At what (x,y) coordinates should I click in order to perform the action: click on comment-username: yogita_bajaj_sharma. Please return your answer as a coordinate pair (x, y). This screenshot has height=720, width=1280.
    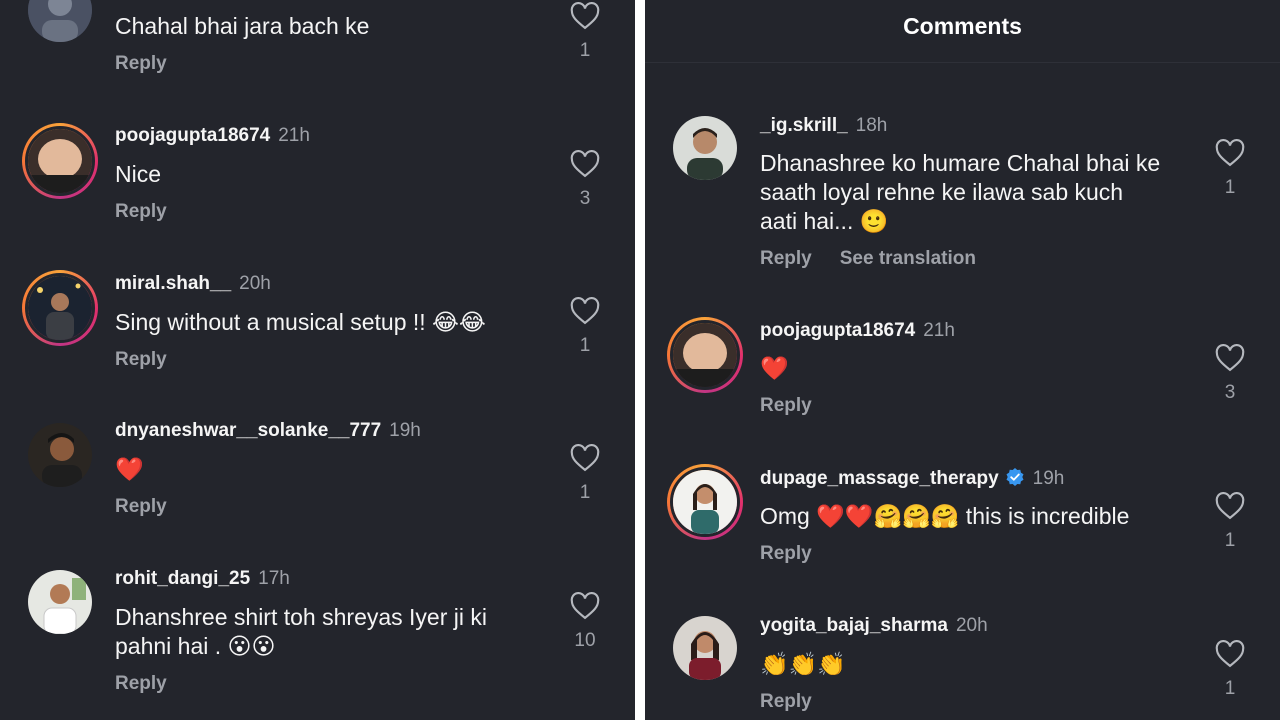
    Looking at the image, I should click on (854, 625).